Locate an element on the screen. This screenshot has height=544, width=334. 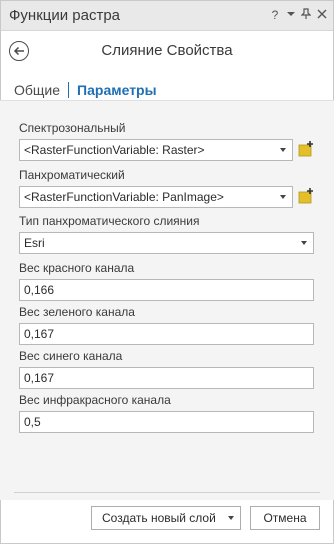
ir-weight-input: 0,5 is located at coordinates (166, 422).